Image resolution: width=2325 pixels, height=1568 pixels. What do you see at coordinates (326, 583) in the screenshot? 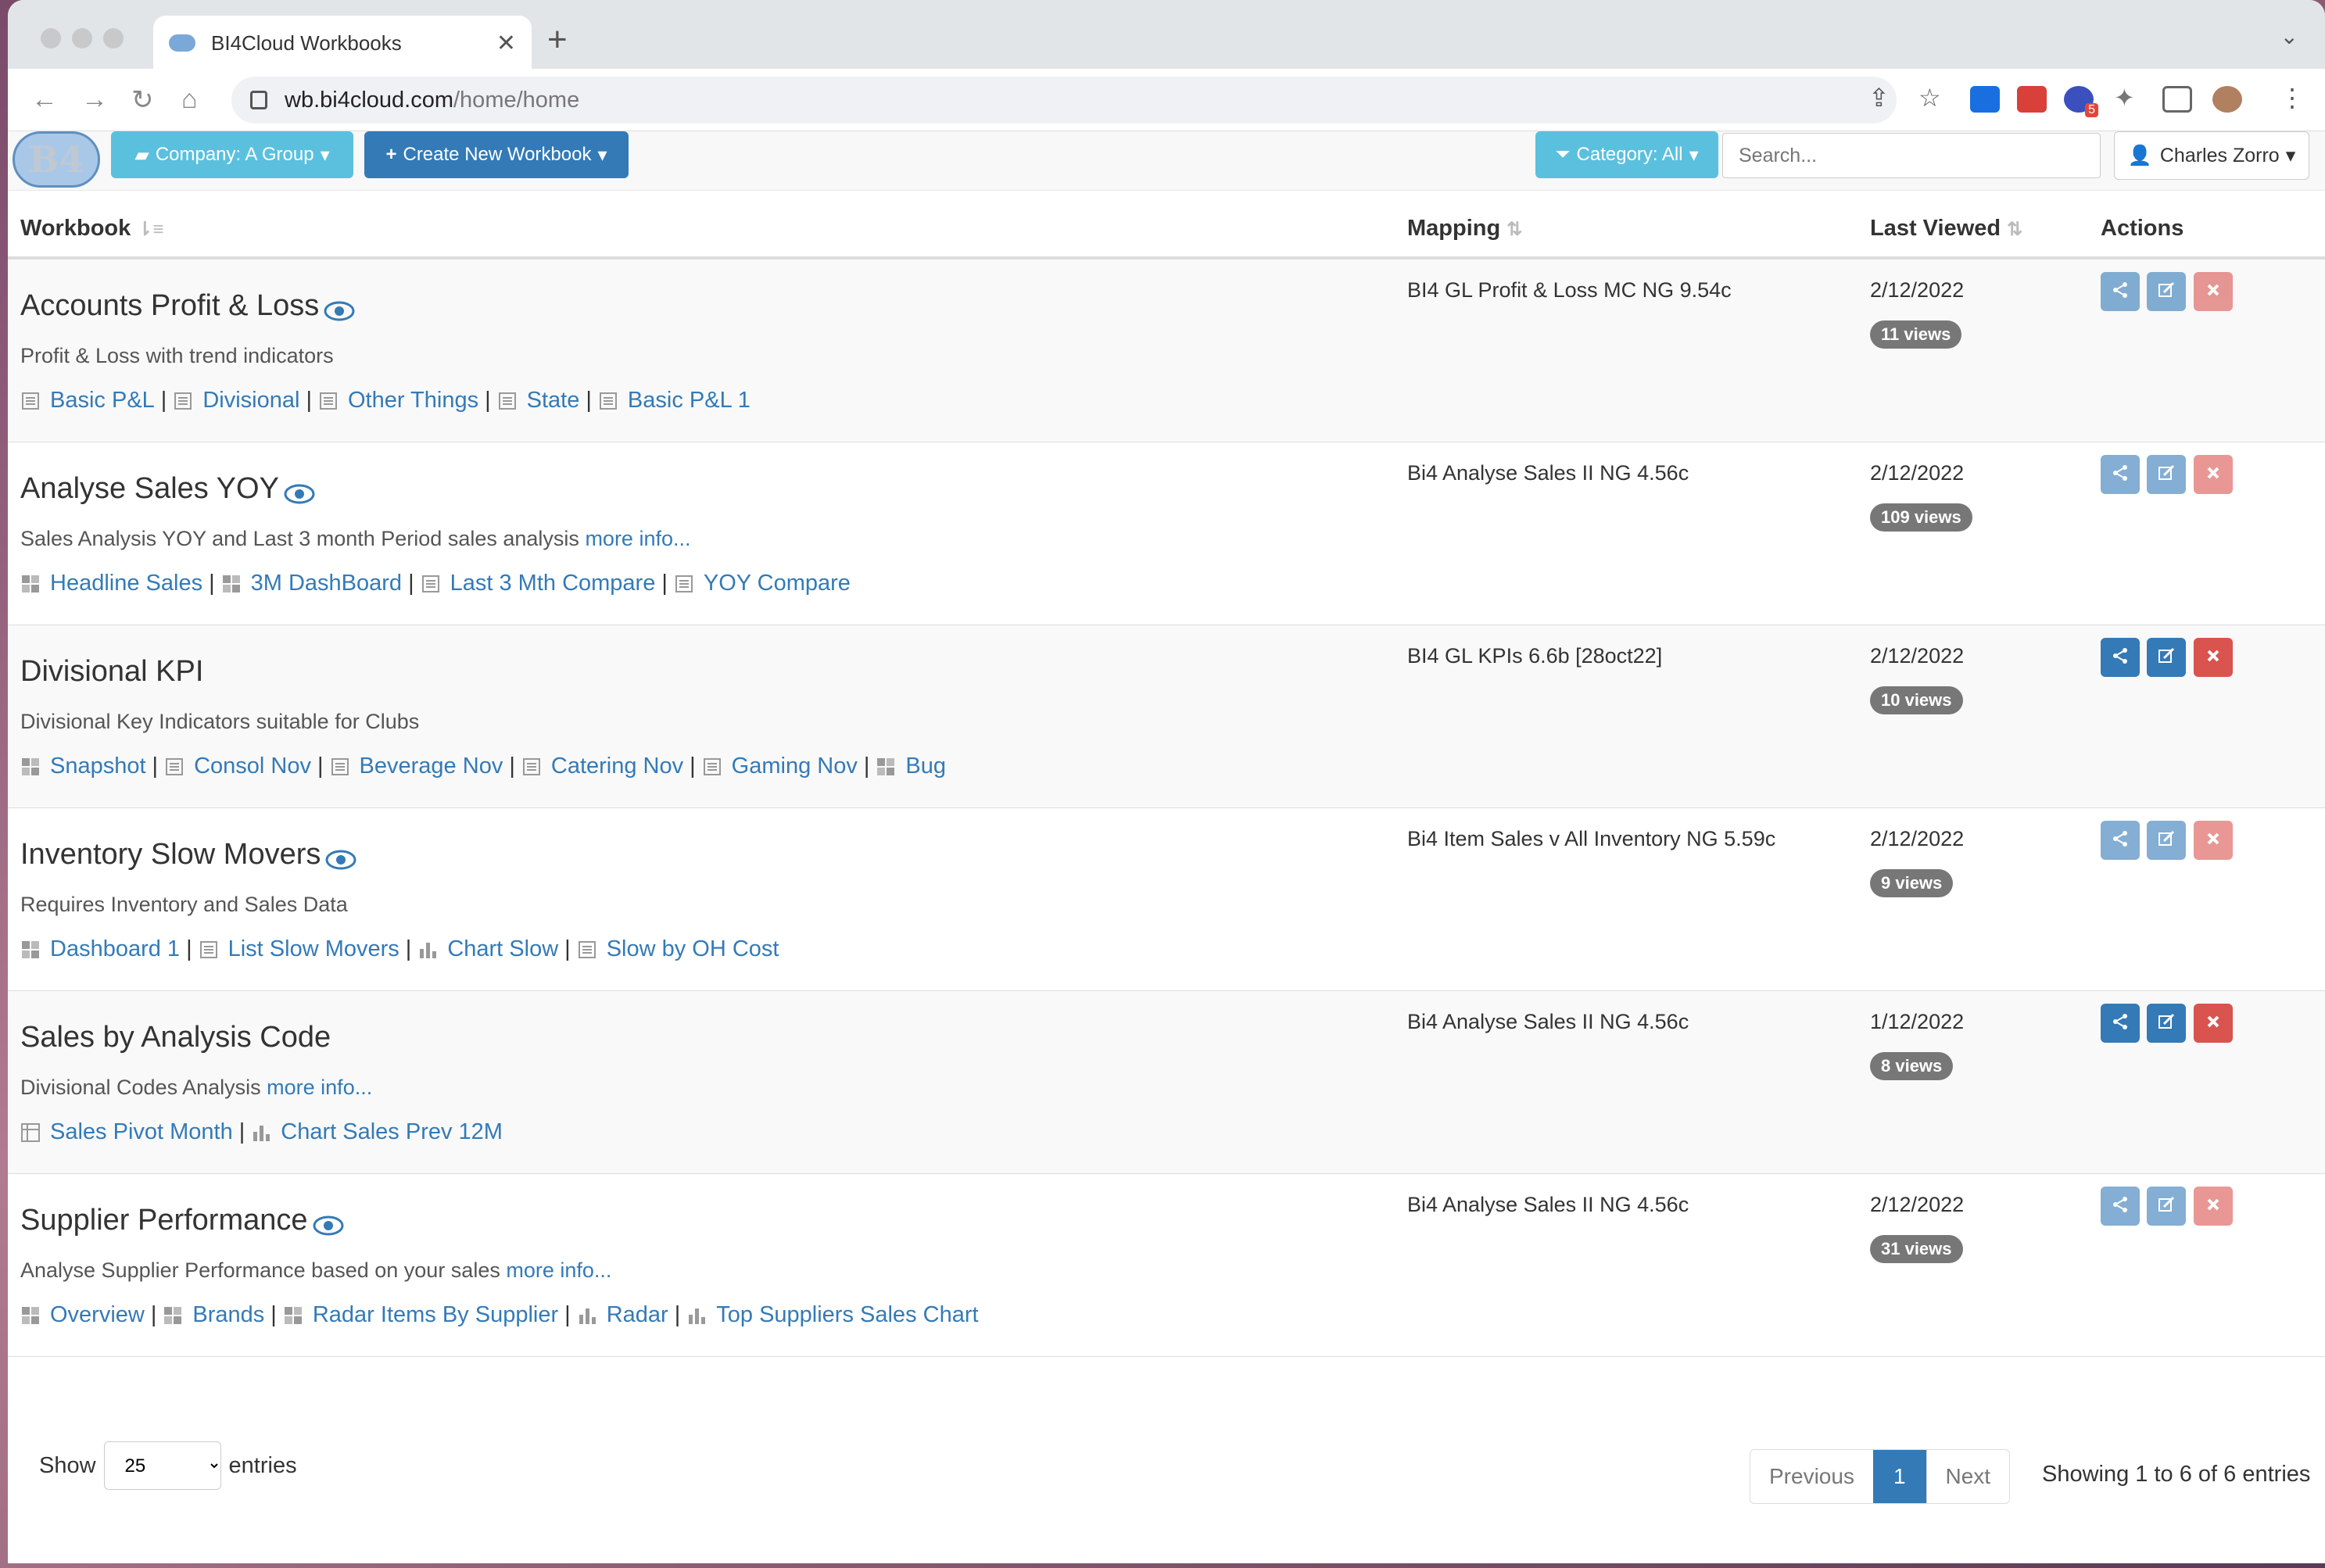
I see `sheet-link: 3M DashBoard` at bounding box center [326, 583].